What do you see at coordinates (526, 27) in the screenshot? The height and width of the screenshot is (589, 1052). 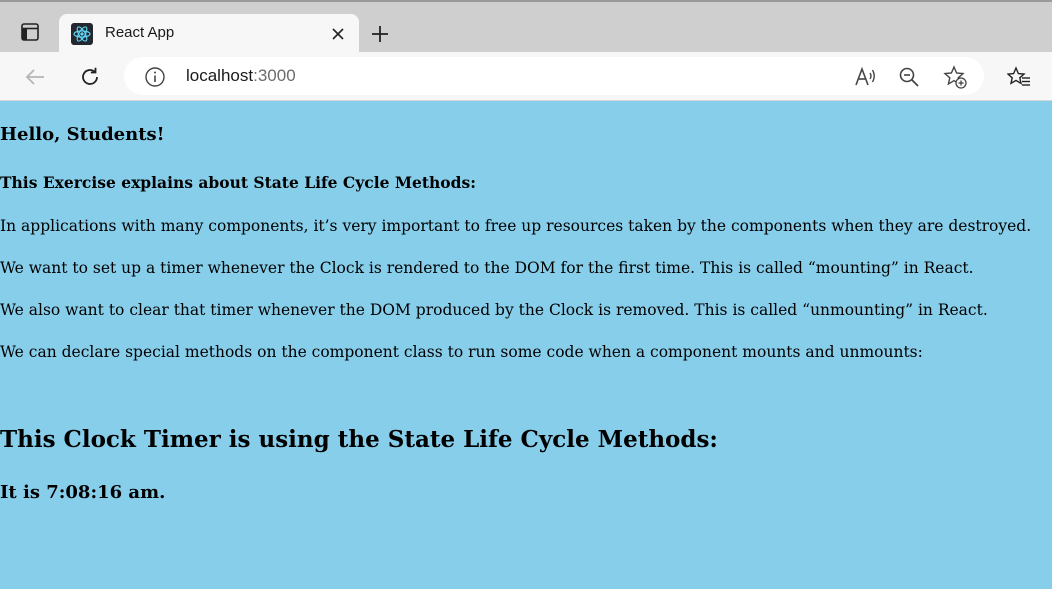 I see `tab-strip: React App` at bounding box center [526, 27].